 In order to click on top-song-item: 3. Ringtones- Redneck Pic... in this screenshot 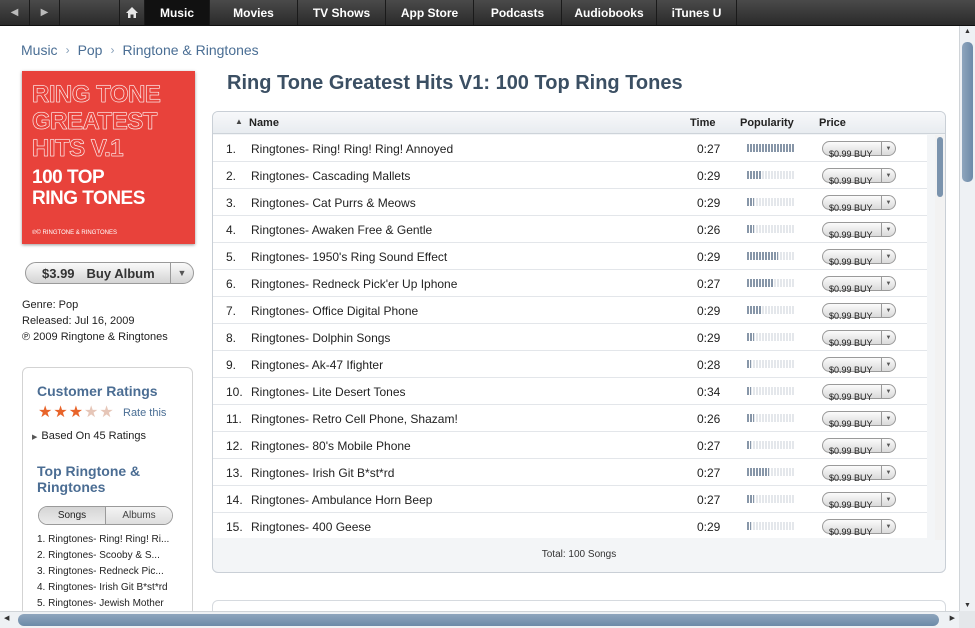, I will do `click(103, 572)`.